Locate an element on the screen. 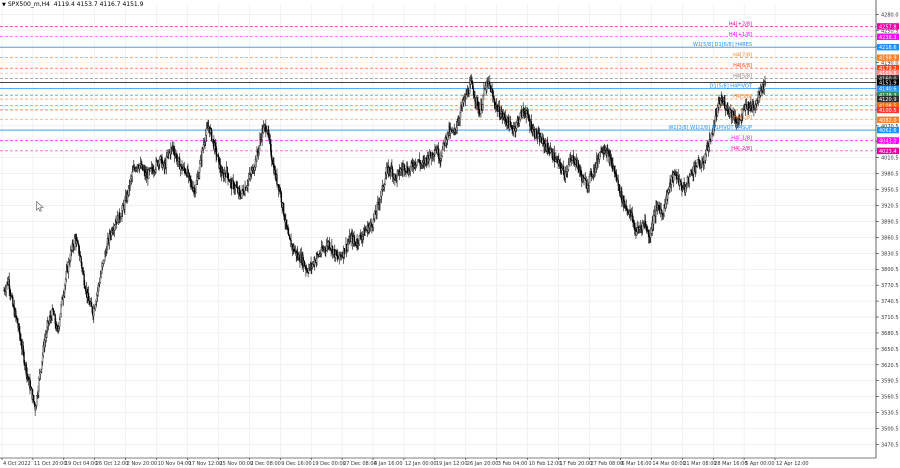  x-tick-label: 11 Oct 20:00 is located at coordinates (50, 464).